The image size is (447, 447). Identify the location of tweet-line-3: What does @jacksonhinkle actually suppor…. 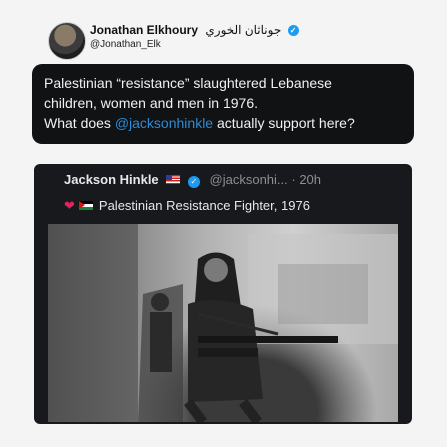
(224, 123).